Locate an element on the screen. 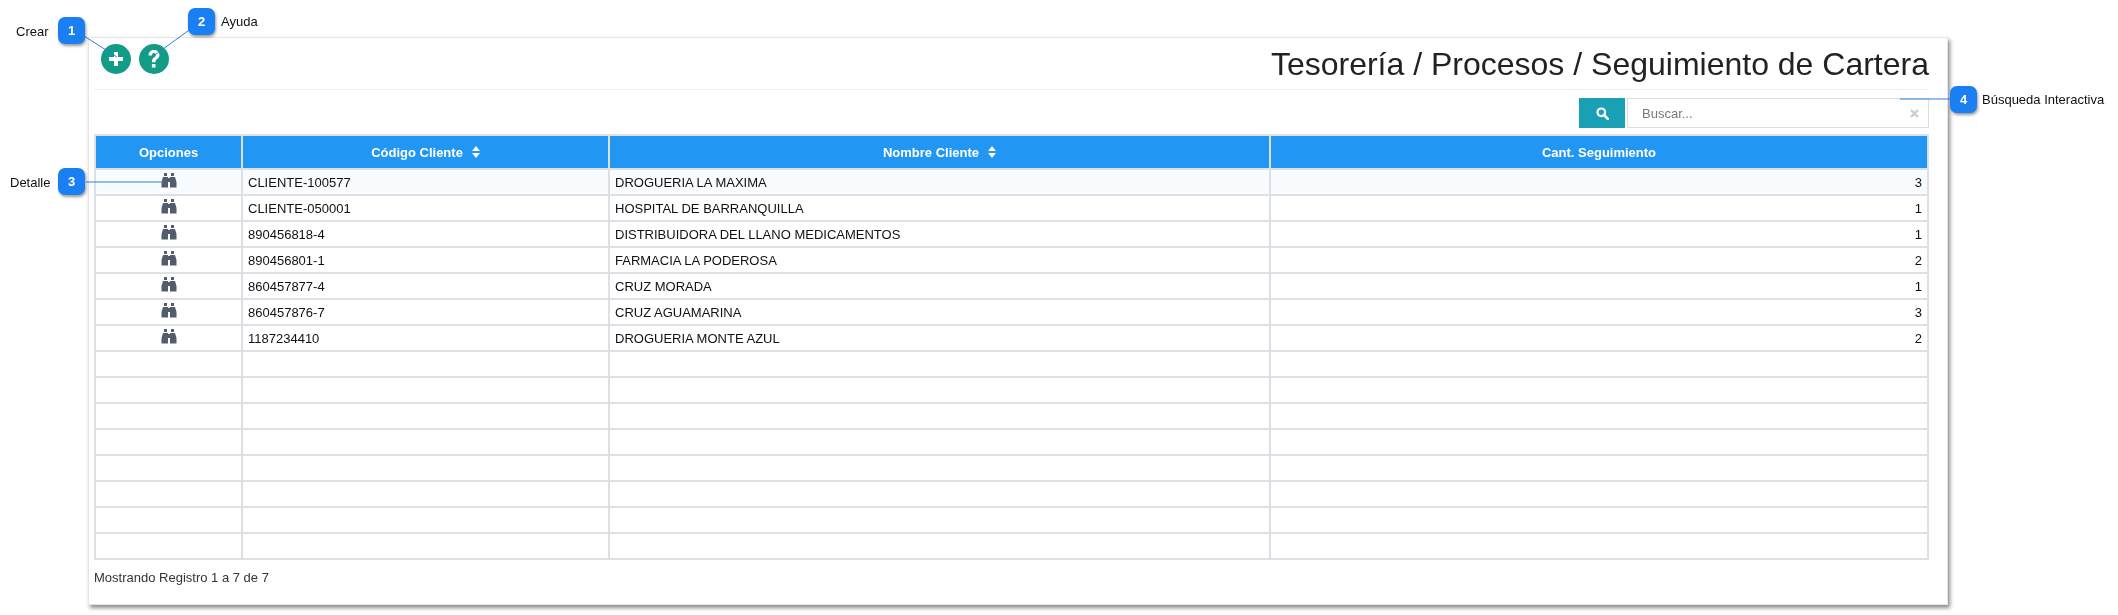 Image resolution: width=2118 pixels, height=615 pixels. column-header: Opciones is located at coordinates (168, 152).